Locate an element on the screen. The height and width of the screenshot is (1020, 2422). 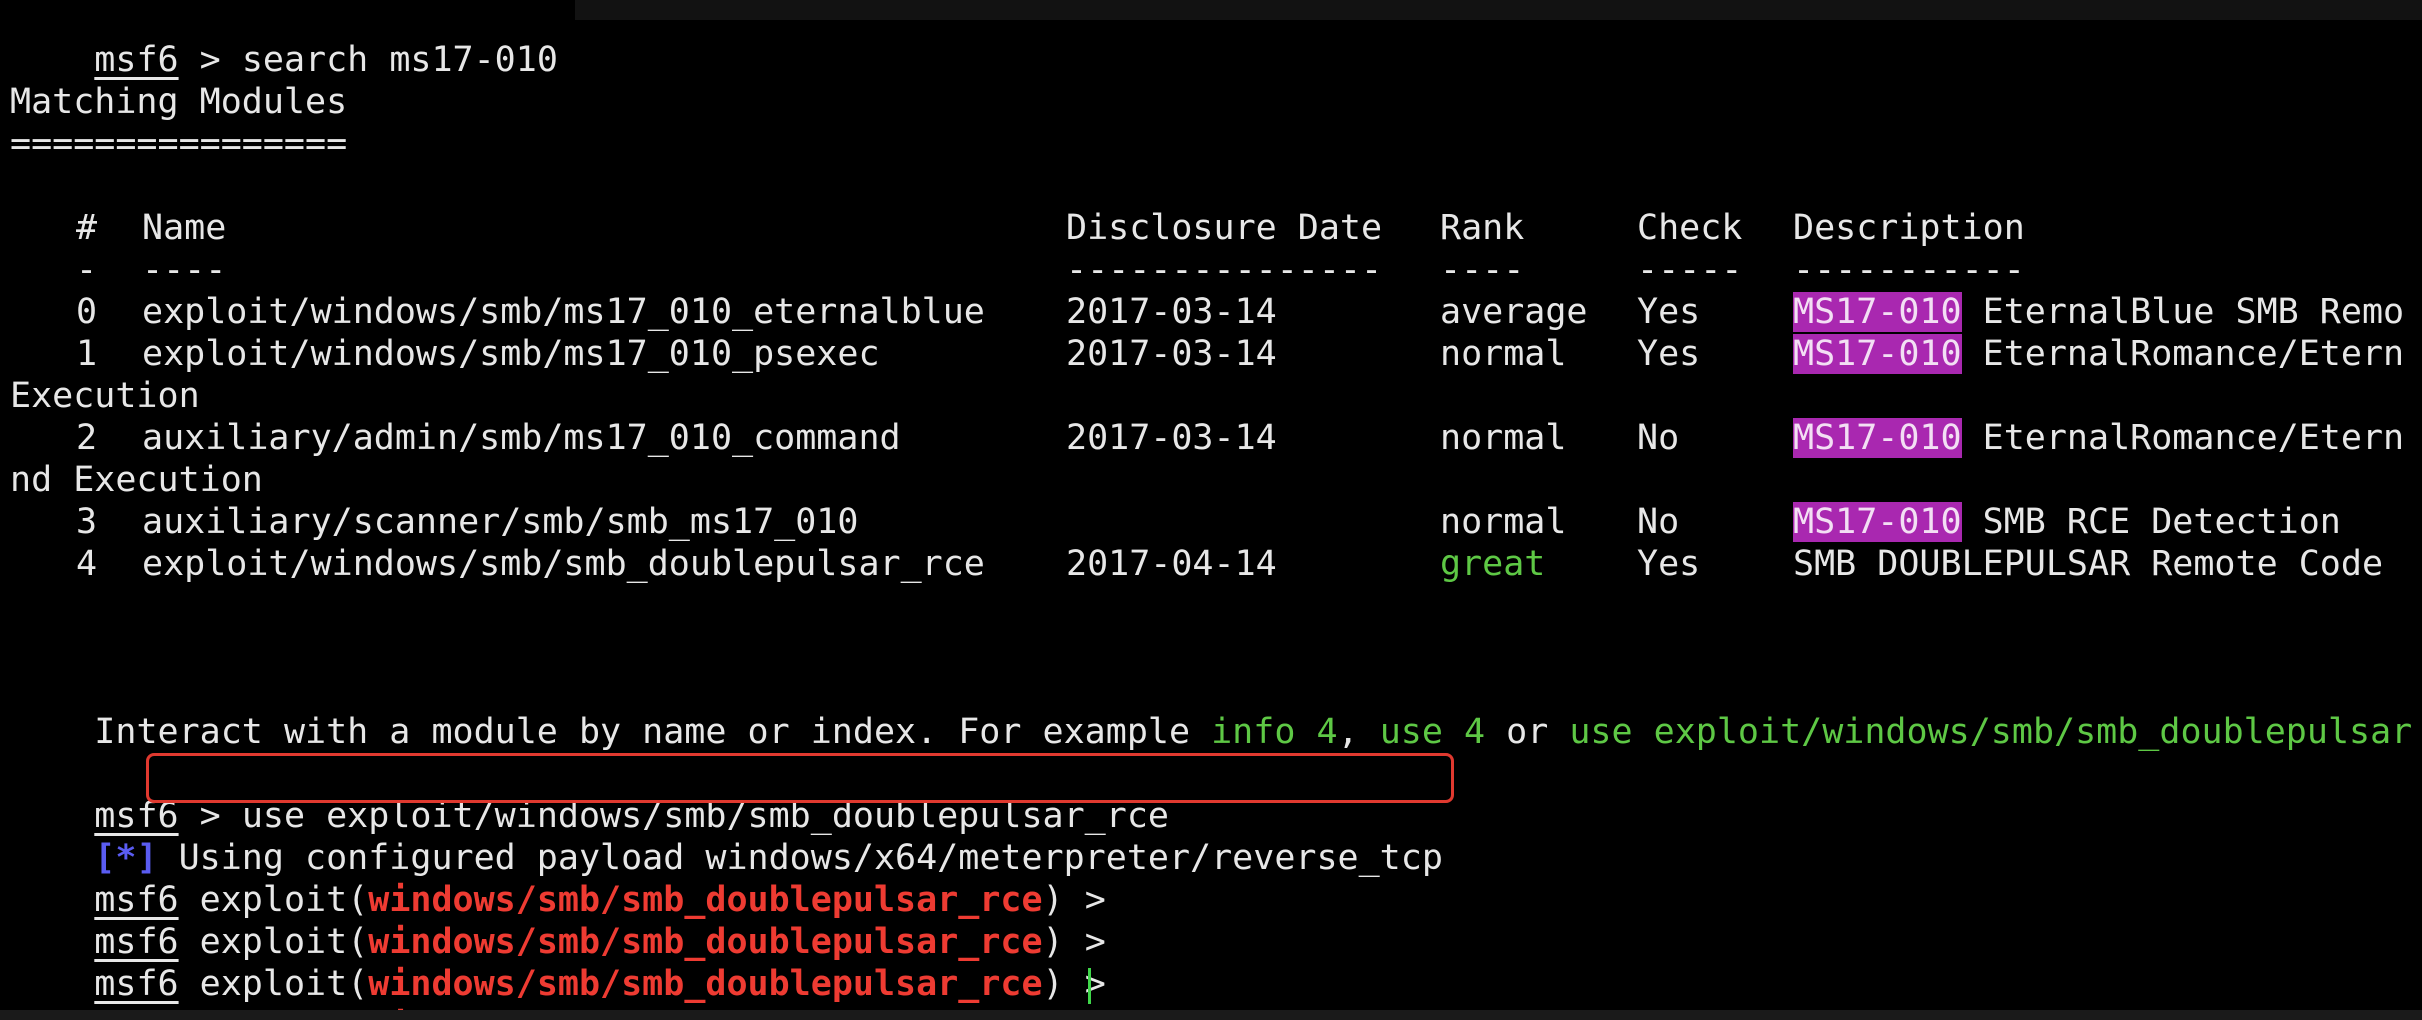
search-command-line: msf6 > search ms17-010 is located at coordinates (284, 40).